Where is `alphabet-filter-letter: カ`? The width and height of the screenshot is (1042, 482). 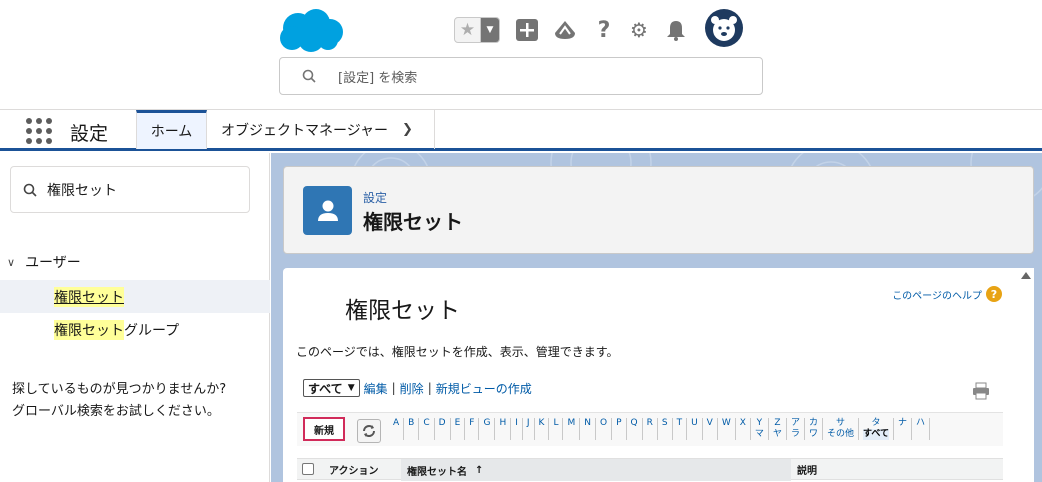 alphabet-filter-letter: カ is located at coordinates (813, 423).